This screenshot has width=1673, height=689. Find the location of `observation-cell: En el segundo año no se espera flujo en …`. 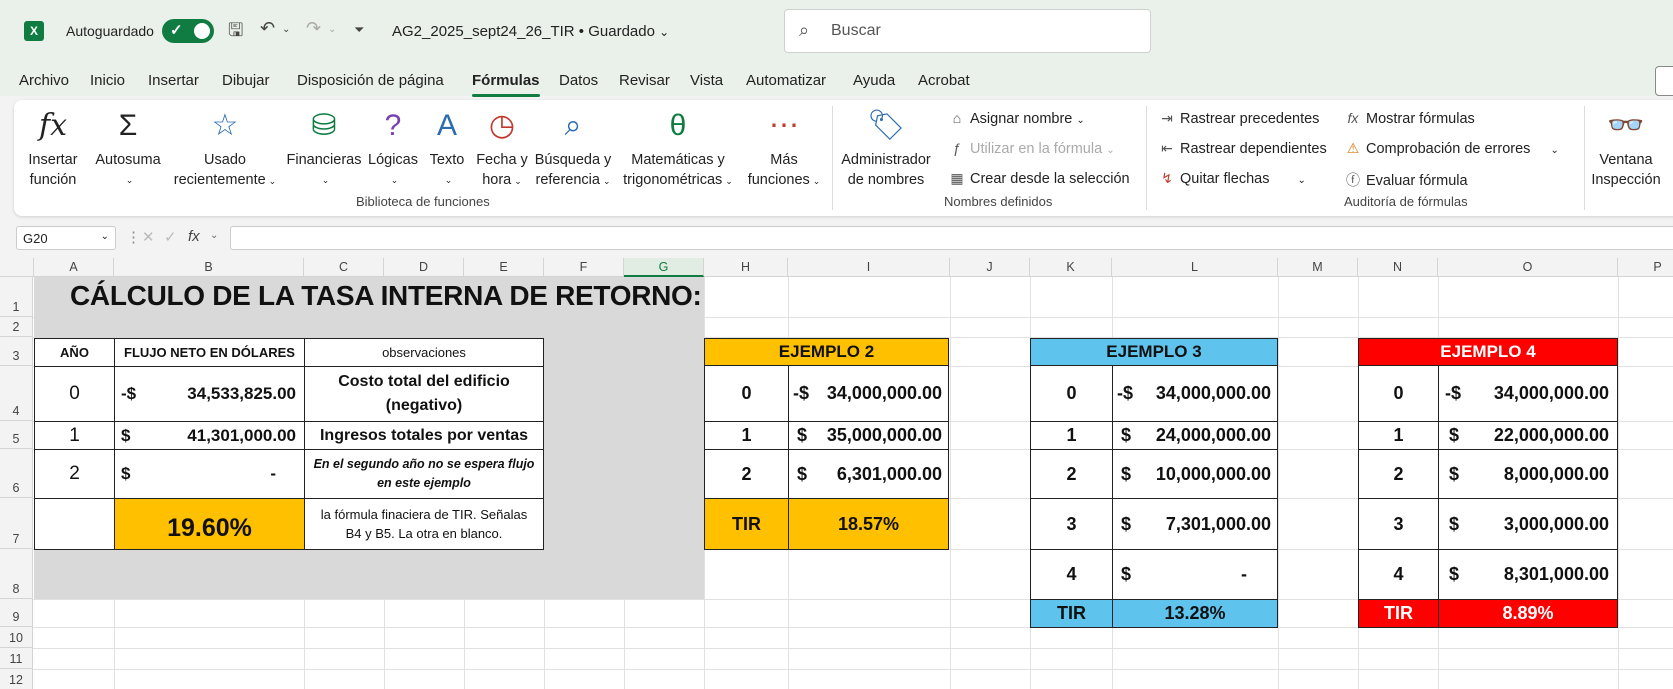

observation-cell: En el segundo año no se espera flujo en … is located at coordinates (424, 474).